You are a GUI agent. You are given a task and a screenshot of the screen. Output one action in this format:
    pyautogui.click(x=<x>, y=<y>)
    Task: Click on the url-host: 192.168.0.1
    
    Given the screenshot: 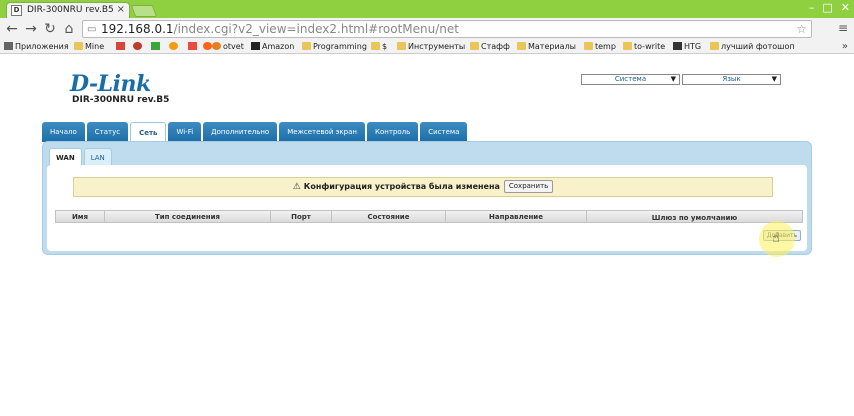 What is the action you would take?
    pyautogui.click(x=137, y=29)
    